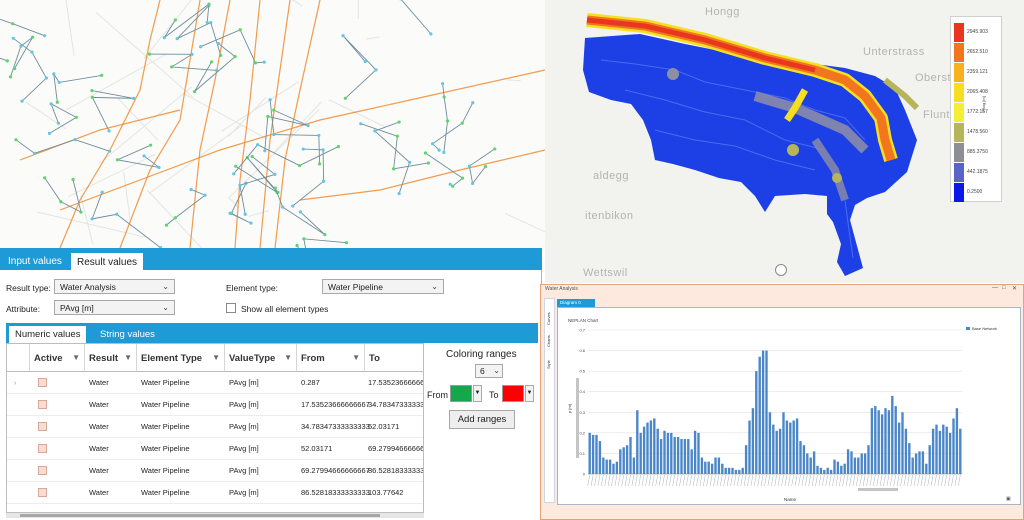  I want to click on cell-to: 52.03171, so click(395, 426).